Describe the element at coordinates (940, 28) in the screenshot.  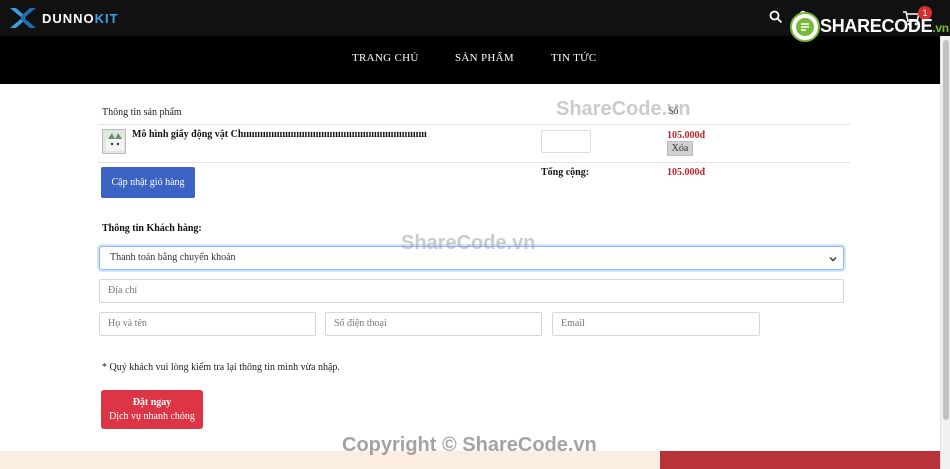
I see `badge-suffix-text: .vn` at that location.